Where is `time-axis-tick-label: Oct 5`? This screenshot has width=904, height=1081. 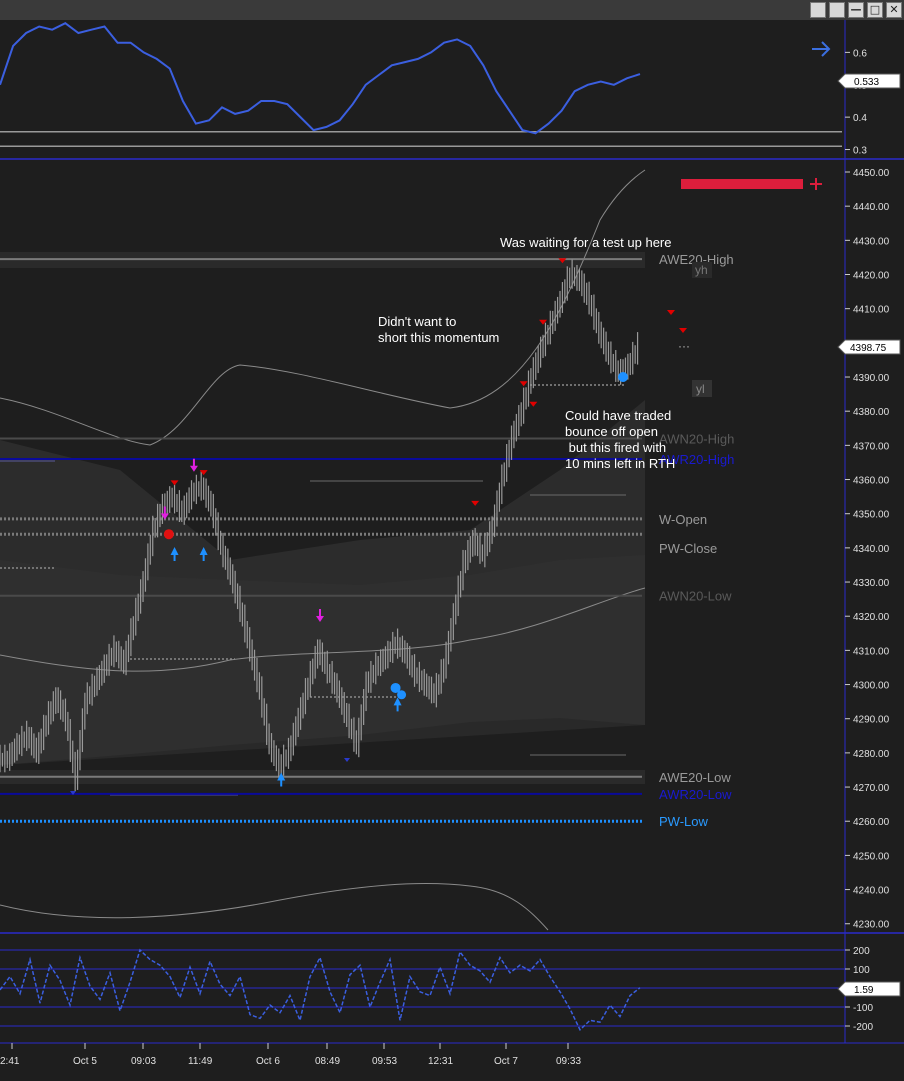
time-axis-tick-label: Oct 5 is located at coordinates (85, 1061).